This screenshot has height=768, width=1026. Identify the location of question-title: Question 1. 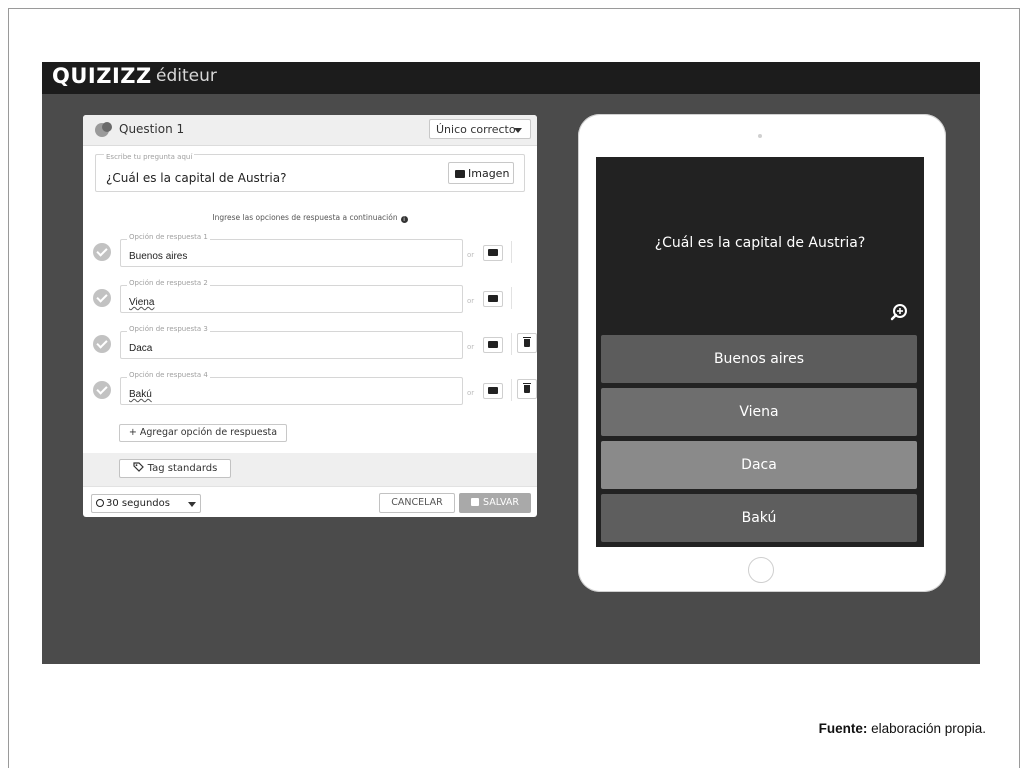
(152, 129).